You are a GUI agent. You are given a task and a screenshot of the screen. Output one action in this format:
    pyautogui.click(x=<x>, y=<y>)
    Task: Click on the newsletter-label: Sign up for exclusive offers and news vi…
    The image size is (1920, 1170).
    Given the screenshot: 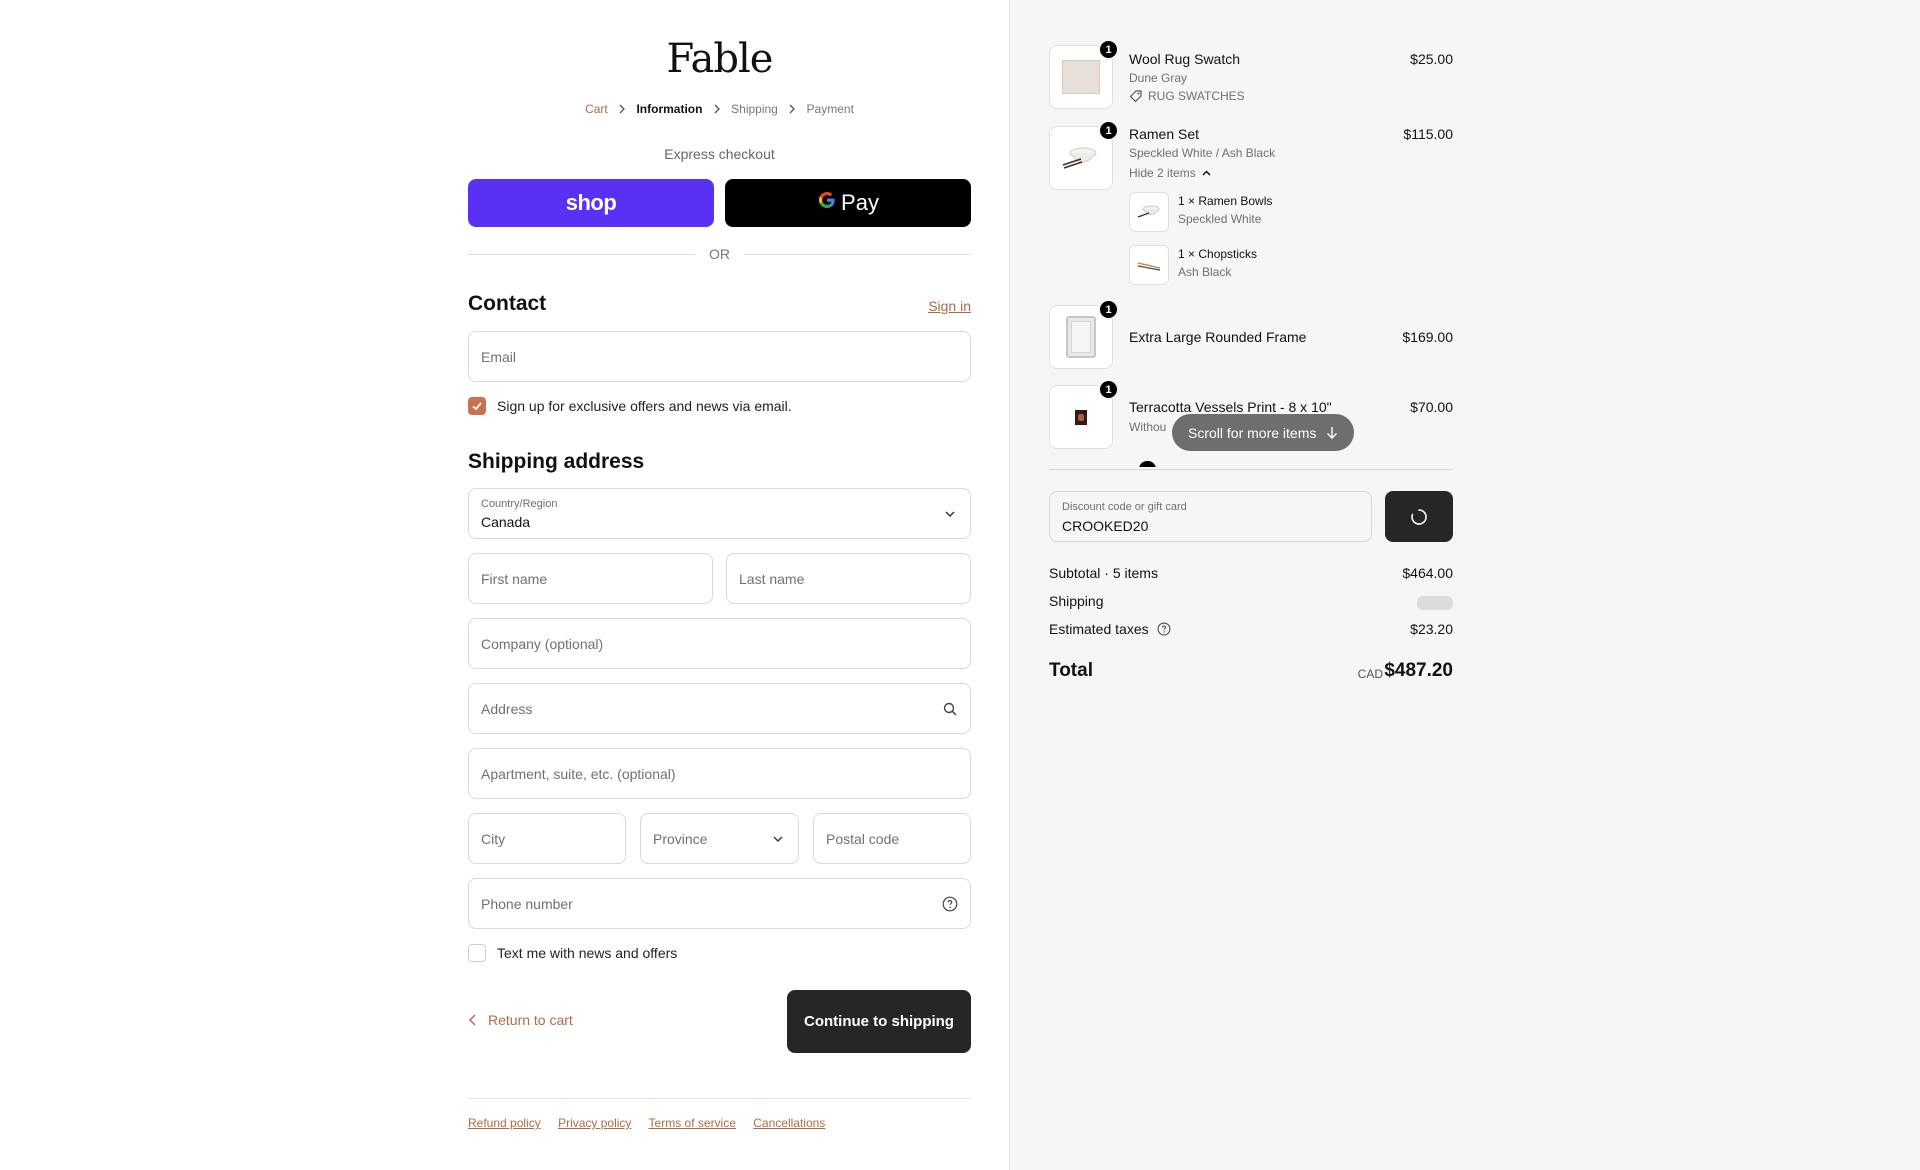 What is the action you would take?
    pyautogui.click(x=644, y=406)
    